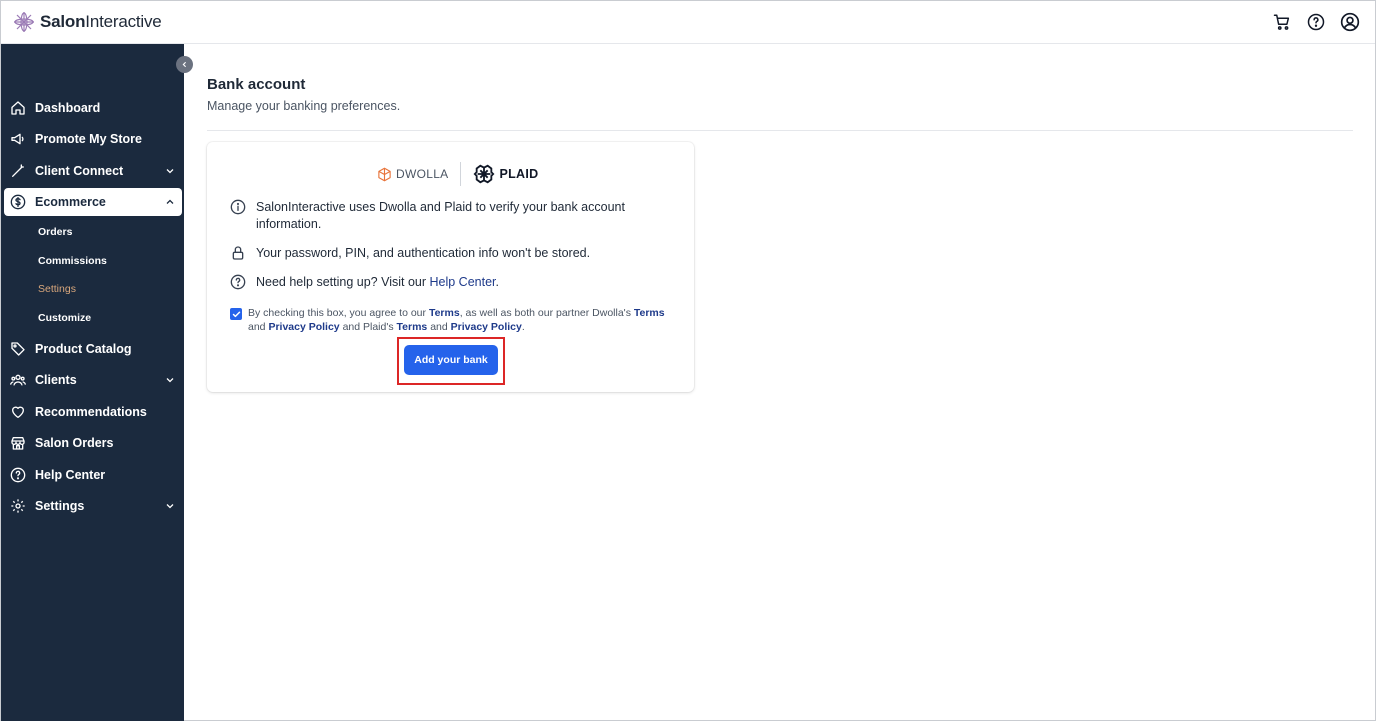 This screenshot has height=721, width=1376. What do you see at coordinates (57, 289) in the screenshot?
I see `sidebar-subitem-settings: Settings` at bounding box center [57, 289].